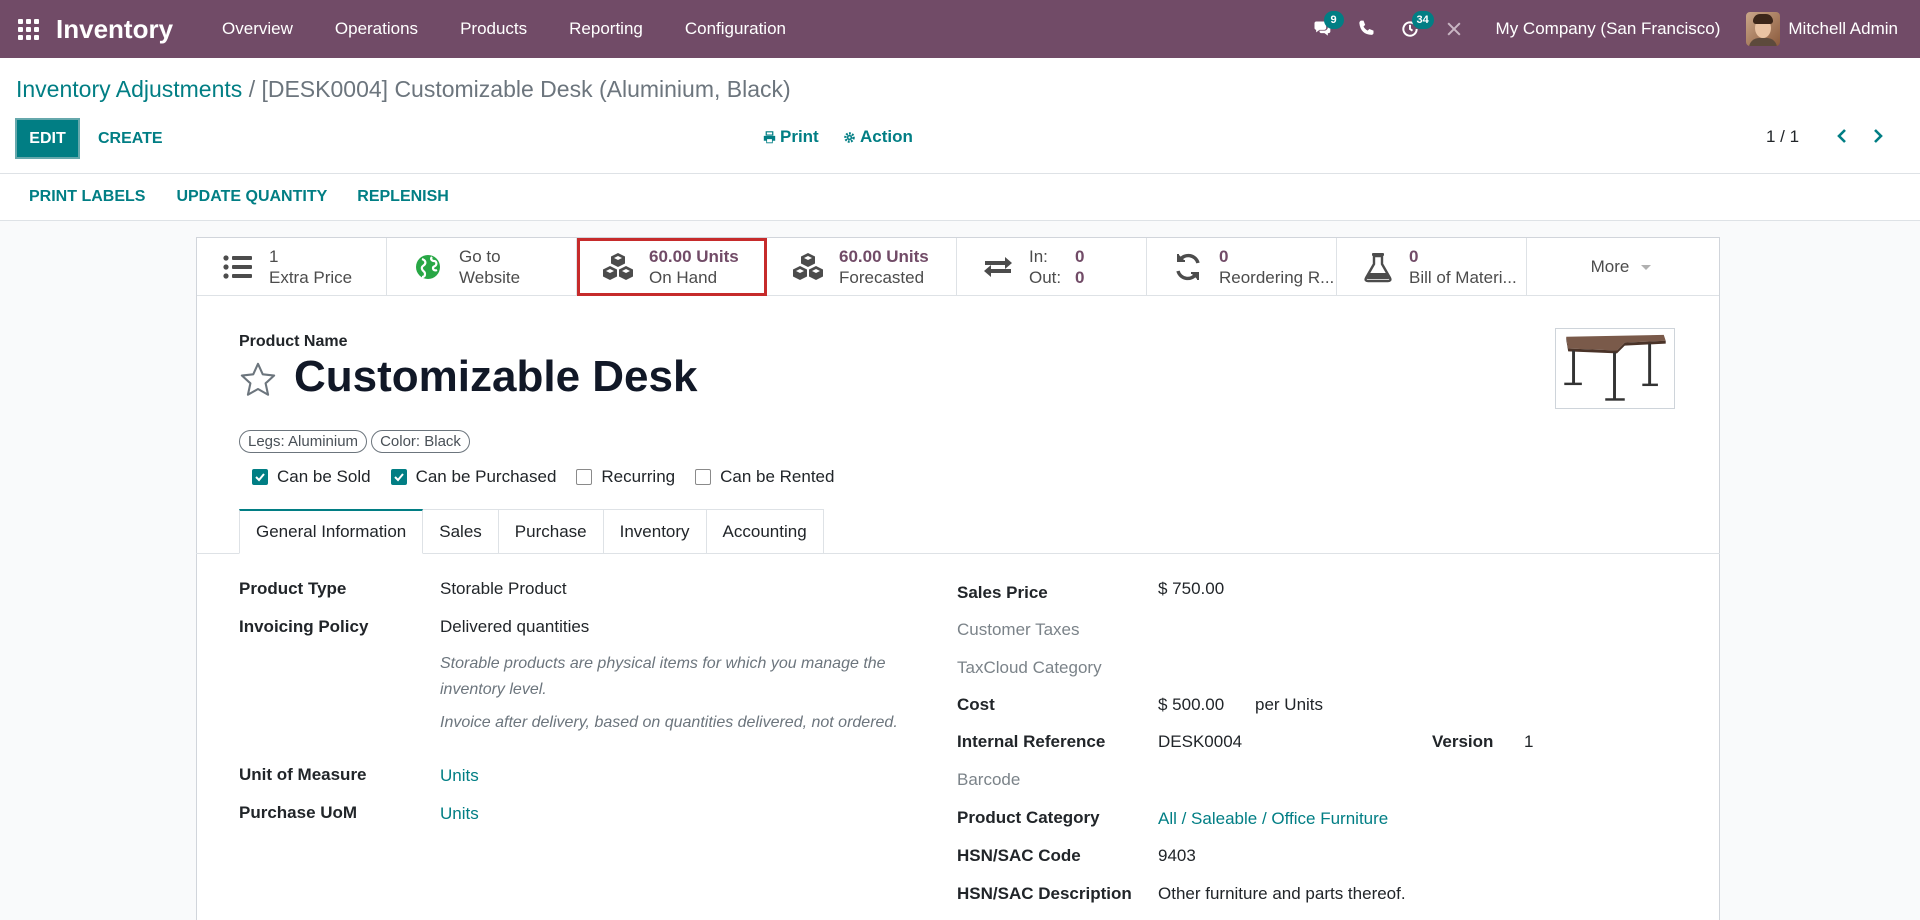  What do you see at coordinates (1282, 894) in the screenshot?
I see `hsn-description-value: Other furniture and parts thereof.` at bounding box center [1282, 894].